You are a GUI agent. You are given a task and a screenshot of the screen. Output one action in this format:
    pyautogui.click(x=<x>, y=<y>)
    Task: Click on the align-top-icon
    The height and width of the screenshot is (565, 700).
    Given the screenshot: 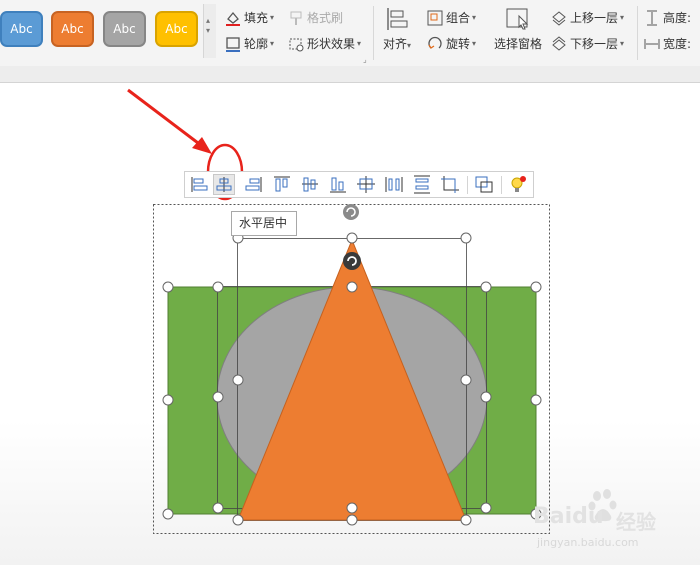 What is the action you would take?
    pyautogui.click(x=282, y=184)
    